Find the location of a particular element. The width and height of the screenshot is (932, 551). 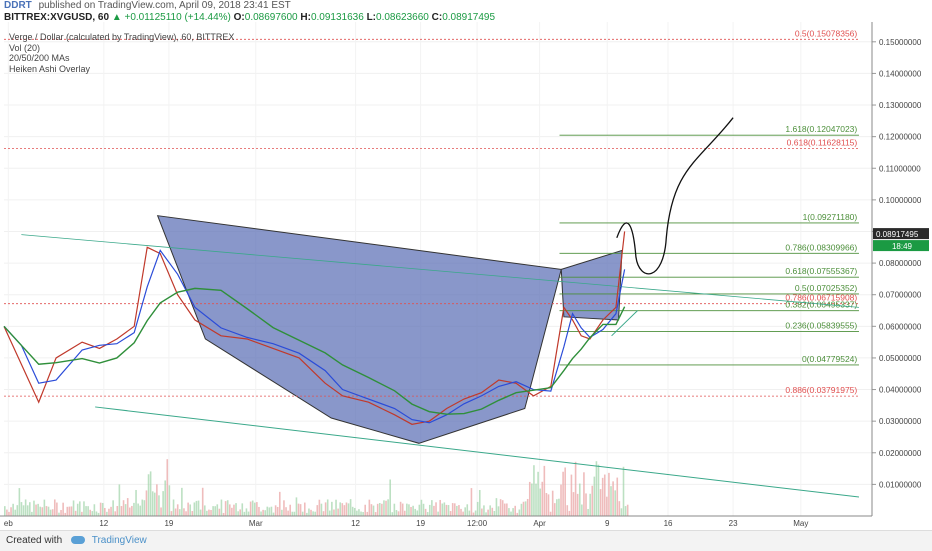

y-tick-label: 0.01000000 is located at coordinates (900, 484).